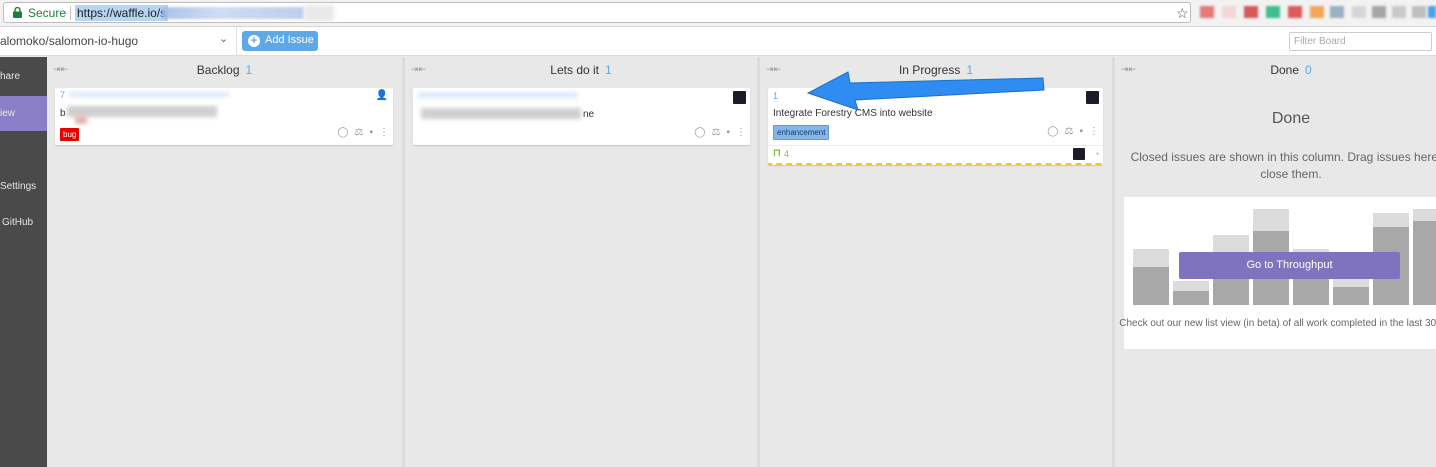 Image resolution: width=1436 pixels, height=467 pixels. Describe the element at coordinates (70, 134) in the screenshot. I see `label-bug: bug` at that location.